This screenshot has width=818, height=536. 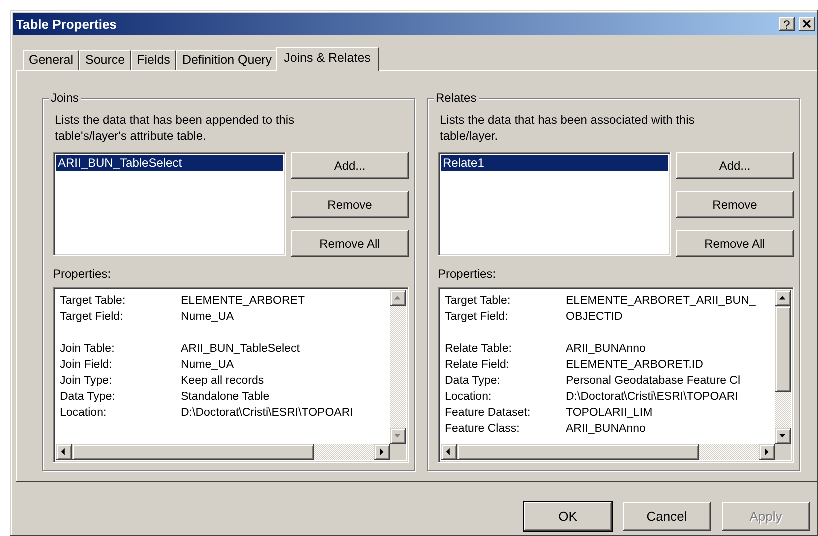 What do you see at coordinates (654, 381) in the screenshot?
I see `property-value: Personal Geodatabase Feature Cl` at bounding box center [654, 381].